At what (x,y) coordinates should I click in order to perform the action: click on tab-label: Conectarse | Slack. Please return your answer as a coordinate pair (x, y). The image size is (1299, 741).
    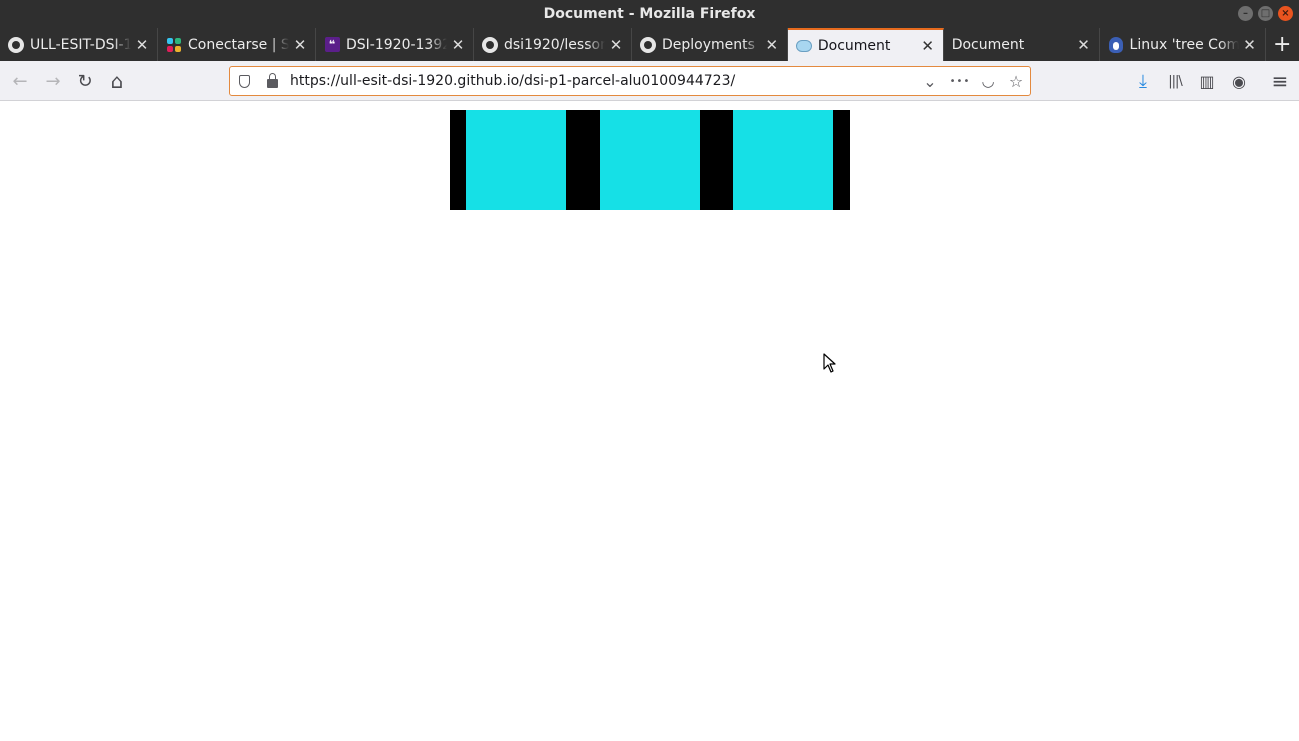
    Looking at the image, I should click on (238, 44).